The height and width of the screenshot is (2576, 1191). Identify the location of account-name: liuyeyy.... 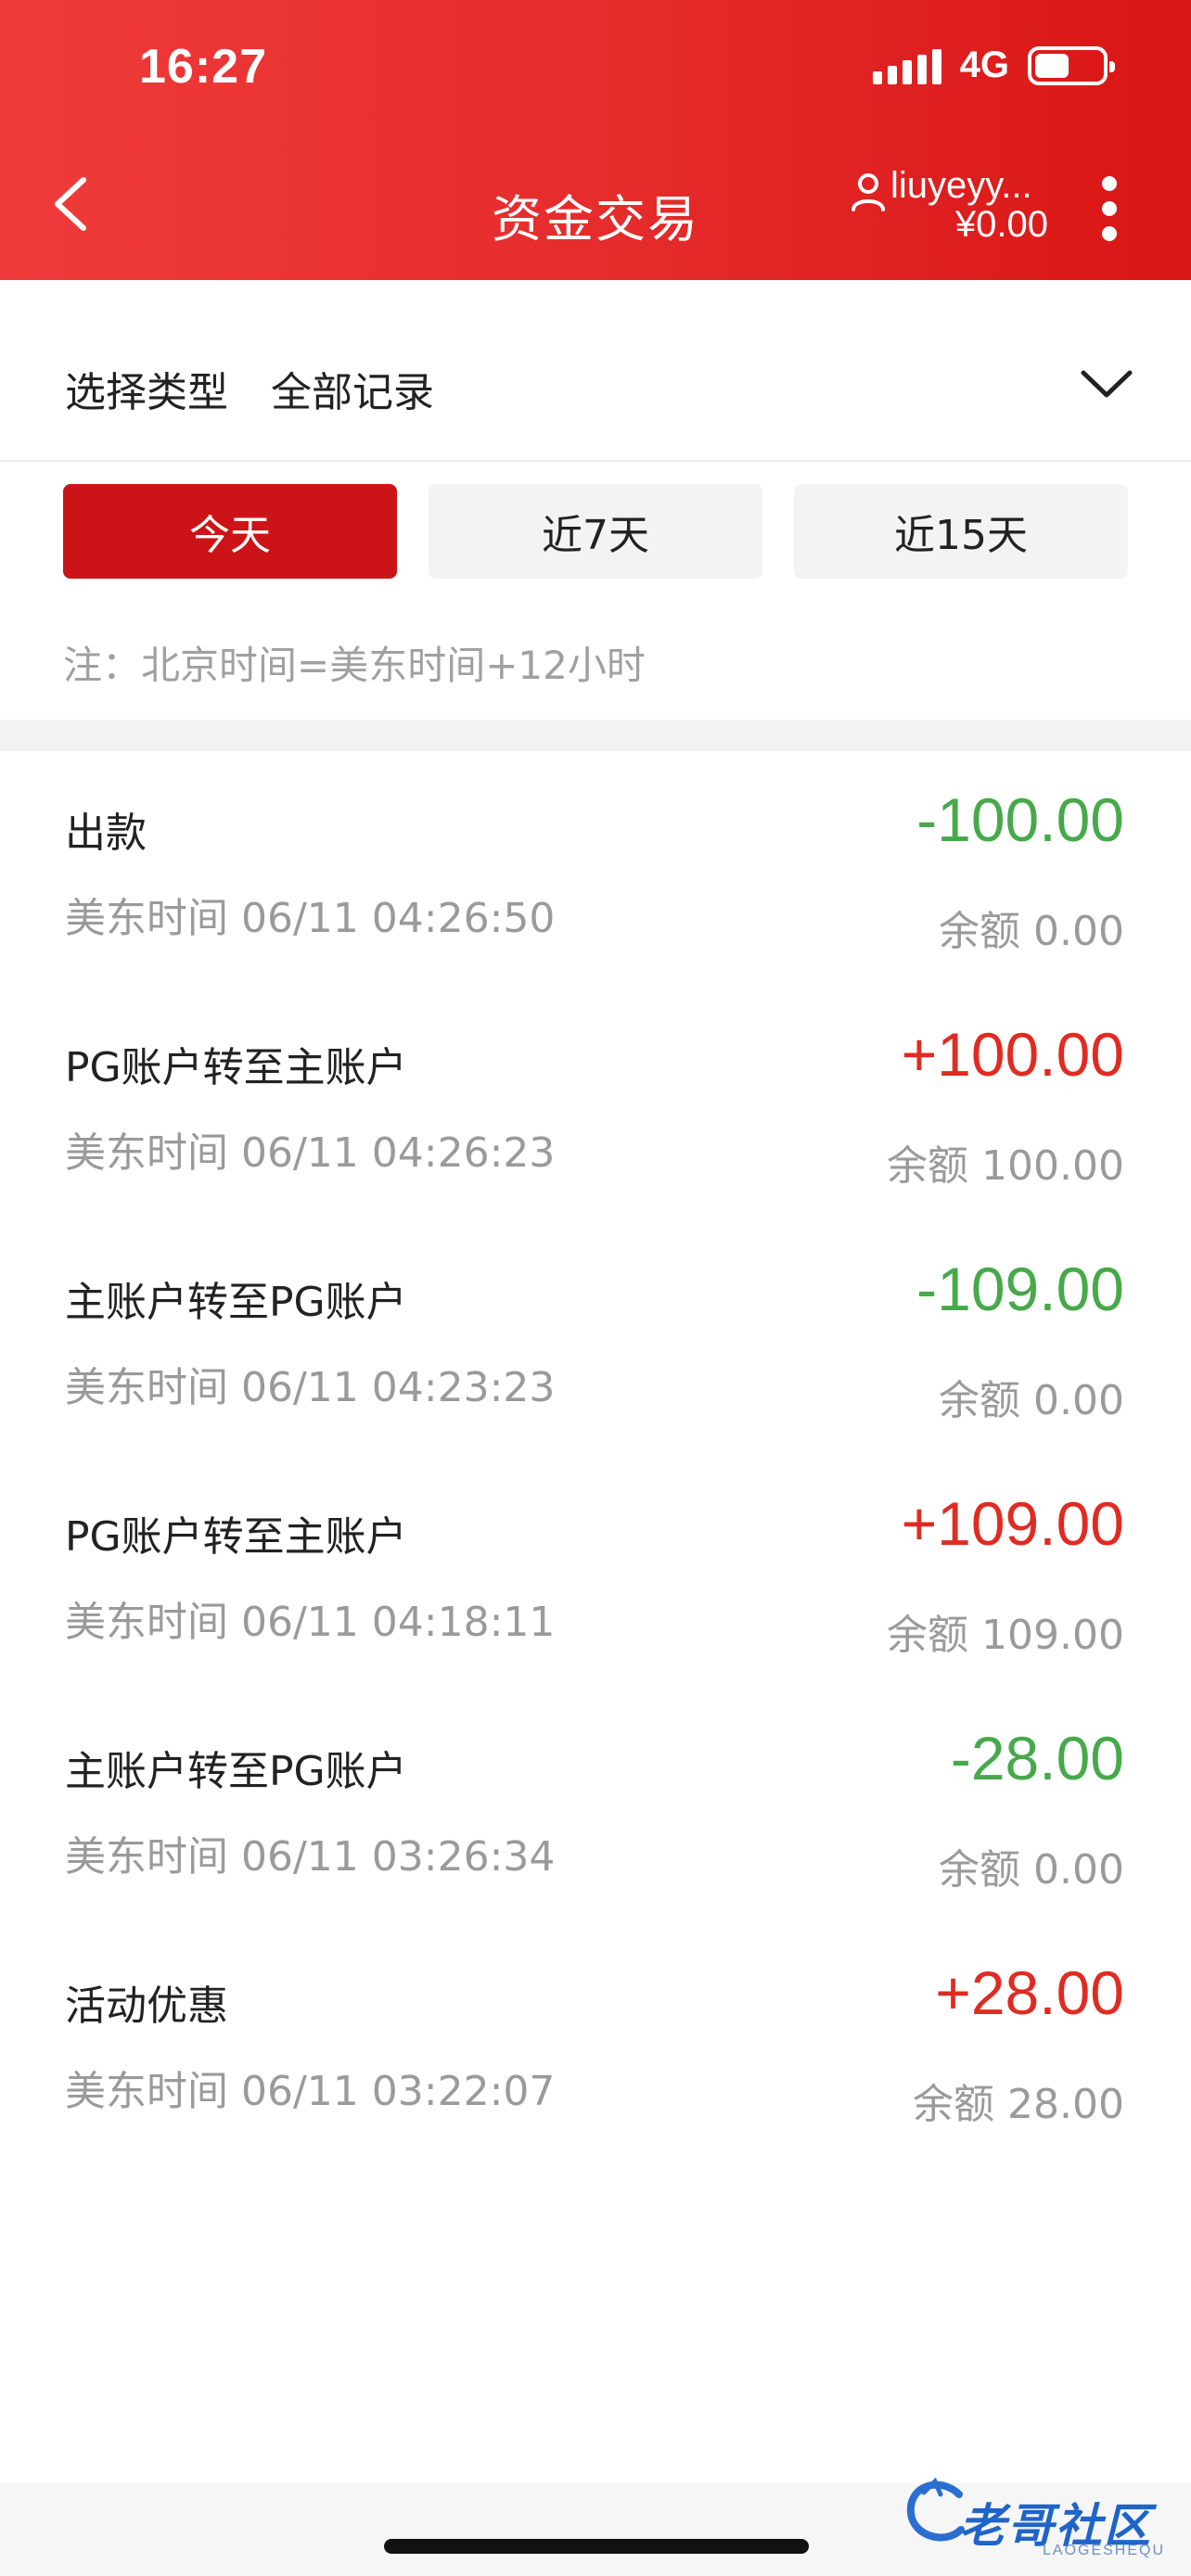
(961, 186).